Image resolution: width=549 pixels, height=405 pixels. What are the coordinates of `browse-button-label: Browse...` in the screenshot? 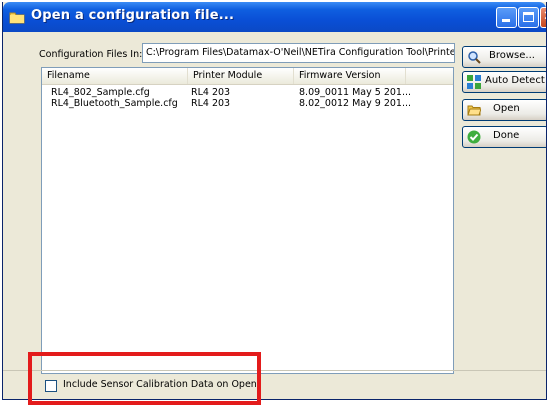 It's located at (512, 55).